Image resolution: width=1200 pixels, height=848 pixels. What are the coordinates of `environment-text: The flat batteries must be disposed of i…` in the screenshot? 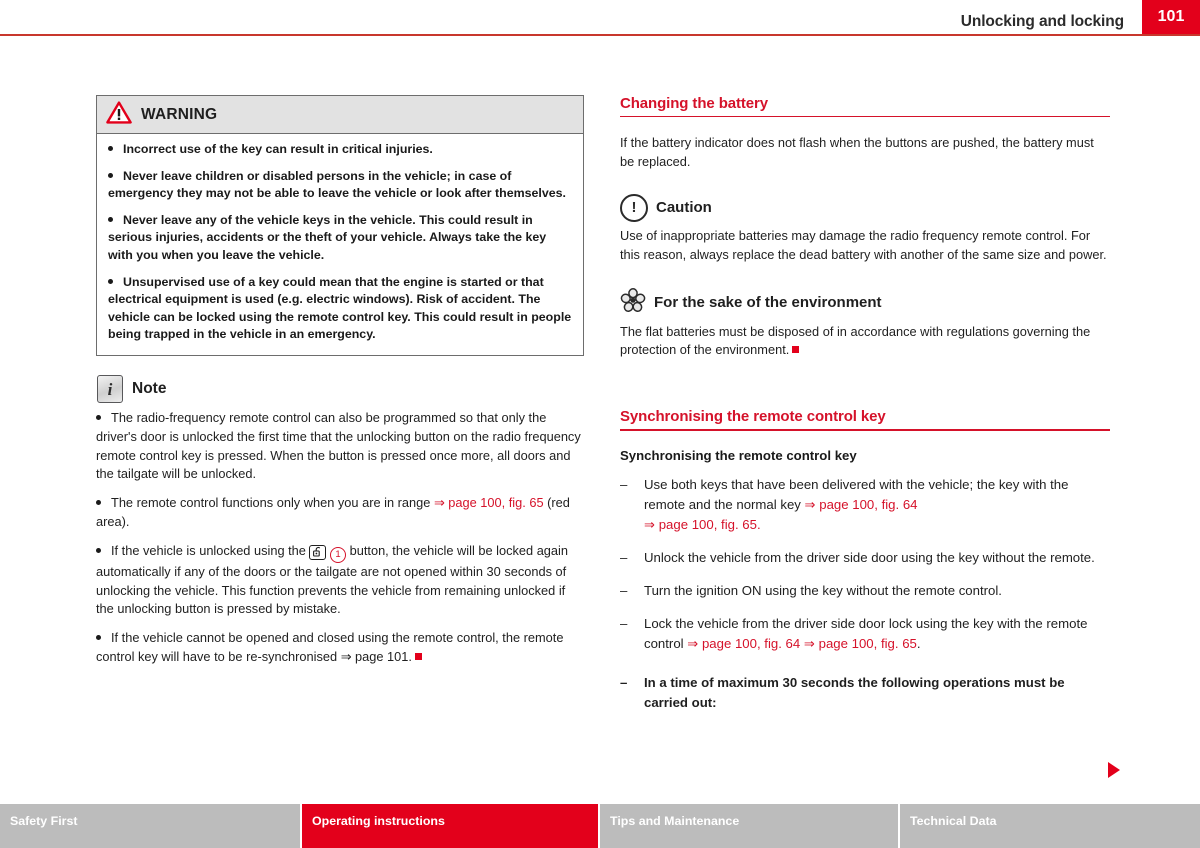 It's located at (865, 342).